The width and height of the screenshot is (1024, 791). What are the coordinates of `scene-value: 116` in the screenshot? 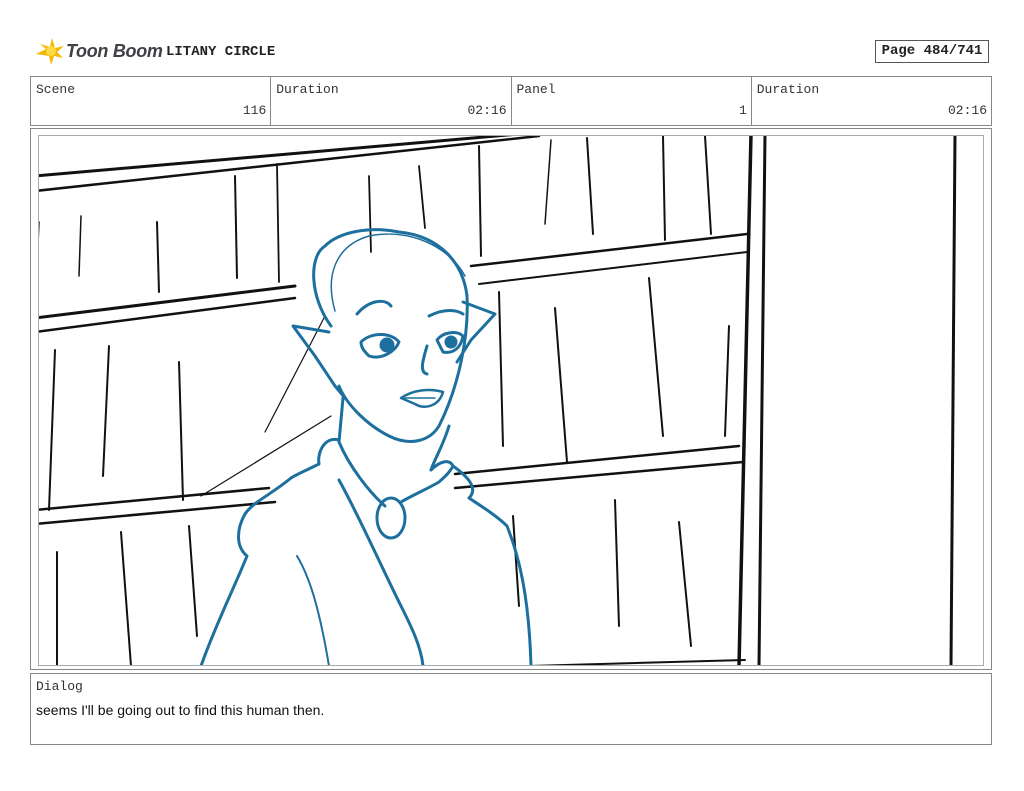 It's located at (254, 110).